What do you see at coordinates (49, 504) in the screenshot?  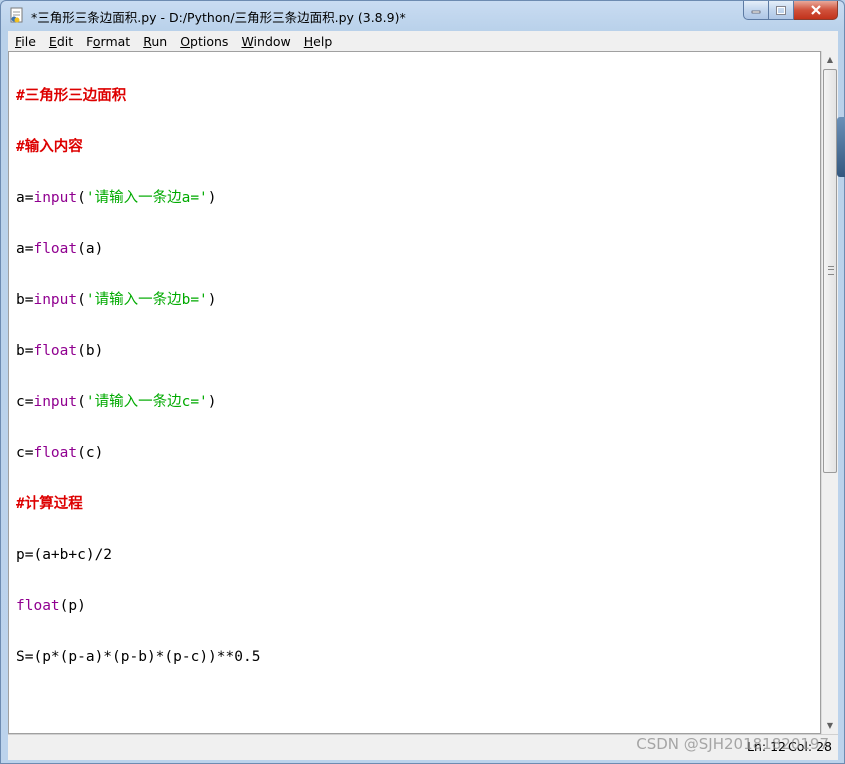 I see `code-line: #计算过程` at bounding box center [49, 504].